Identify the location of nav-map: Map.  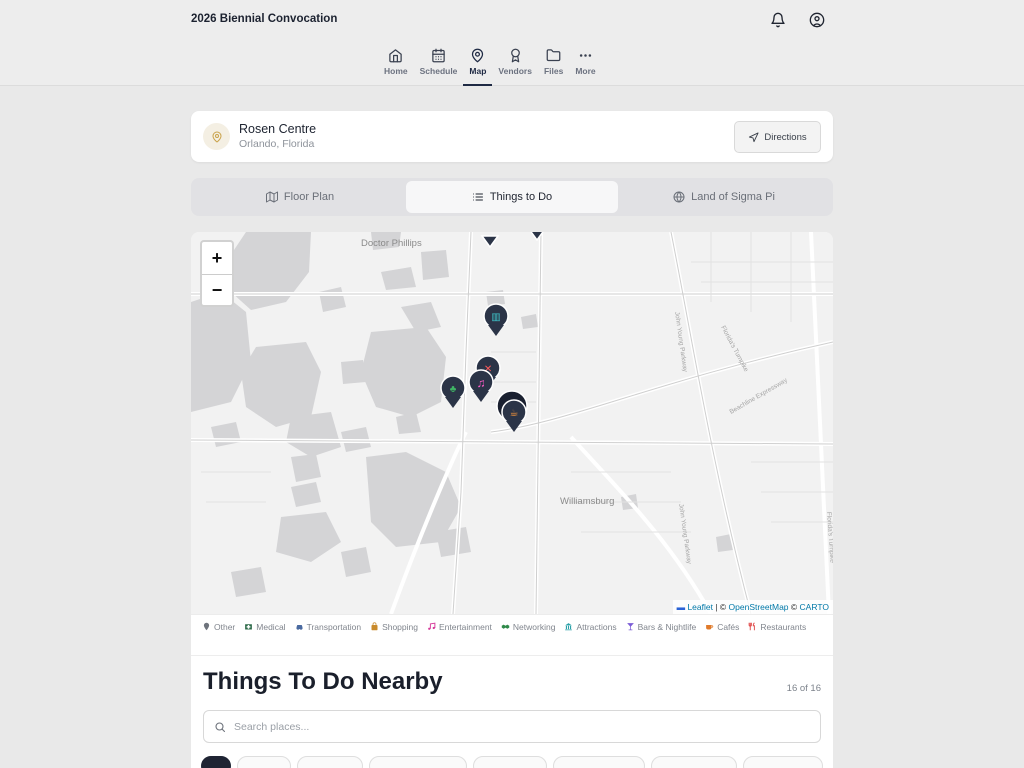
(478, 66).